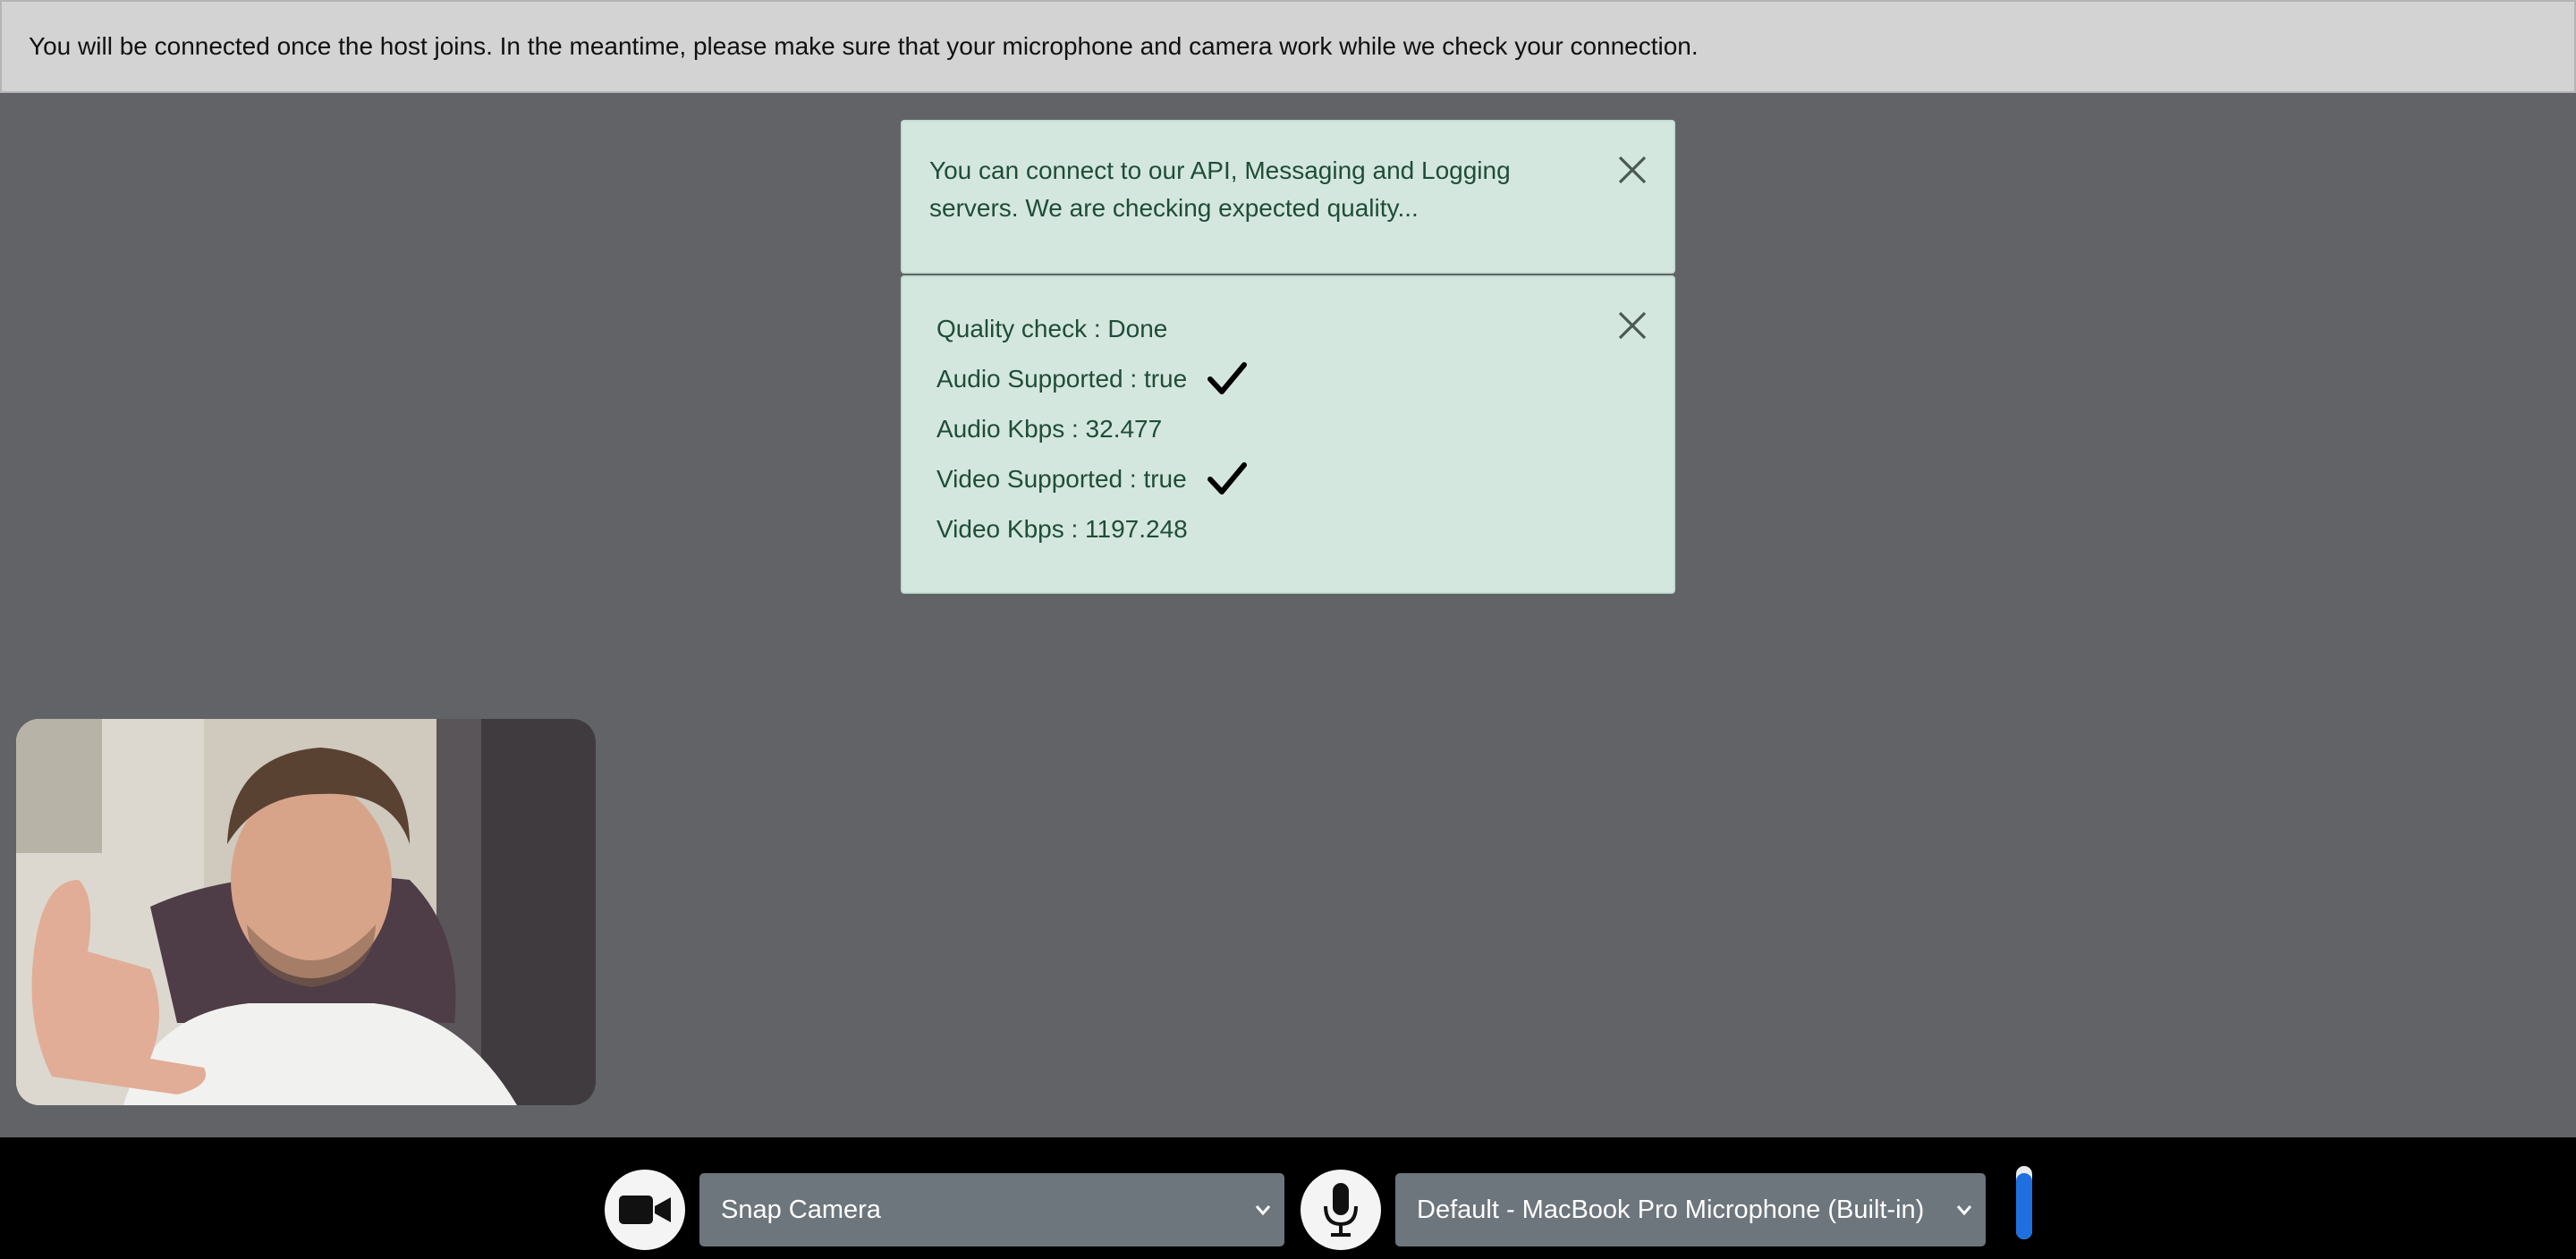 The width and height of the screenshot is (2576, 1259). Describe the element at coordinates (1062, 379) in the screenshot. I see `quality-row-label: Audio Supported : true` at that location.